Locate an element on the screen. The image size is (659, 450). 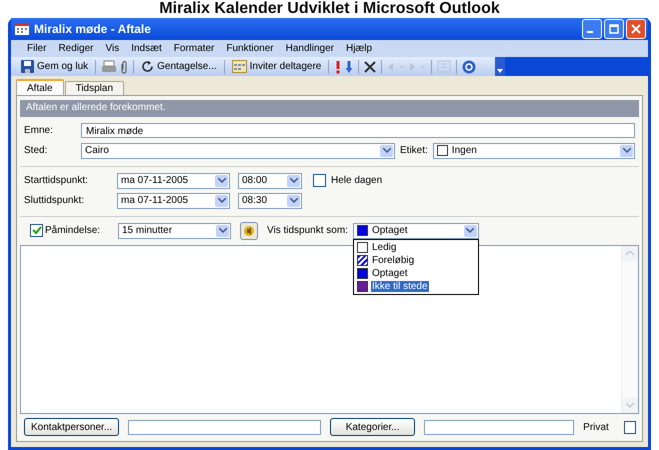
info-bar: Aftalen er allerede forekommet. is located at coordinates (329, 108).